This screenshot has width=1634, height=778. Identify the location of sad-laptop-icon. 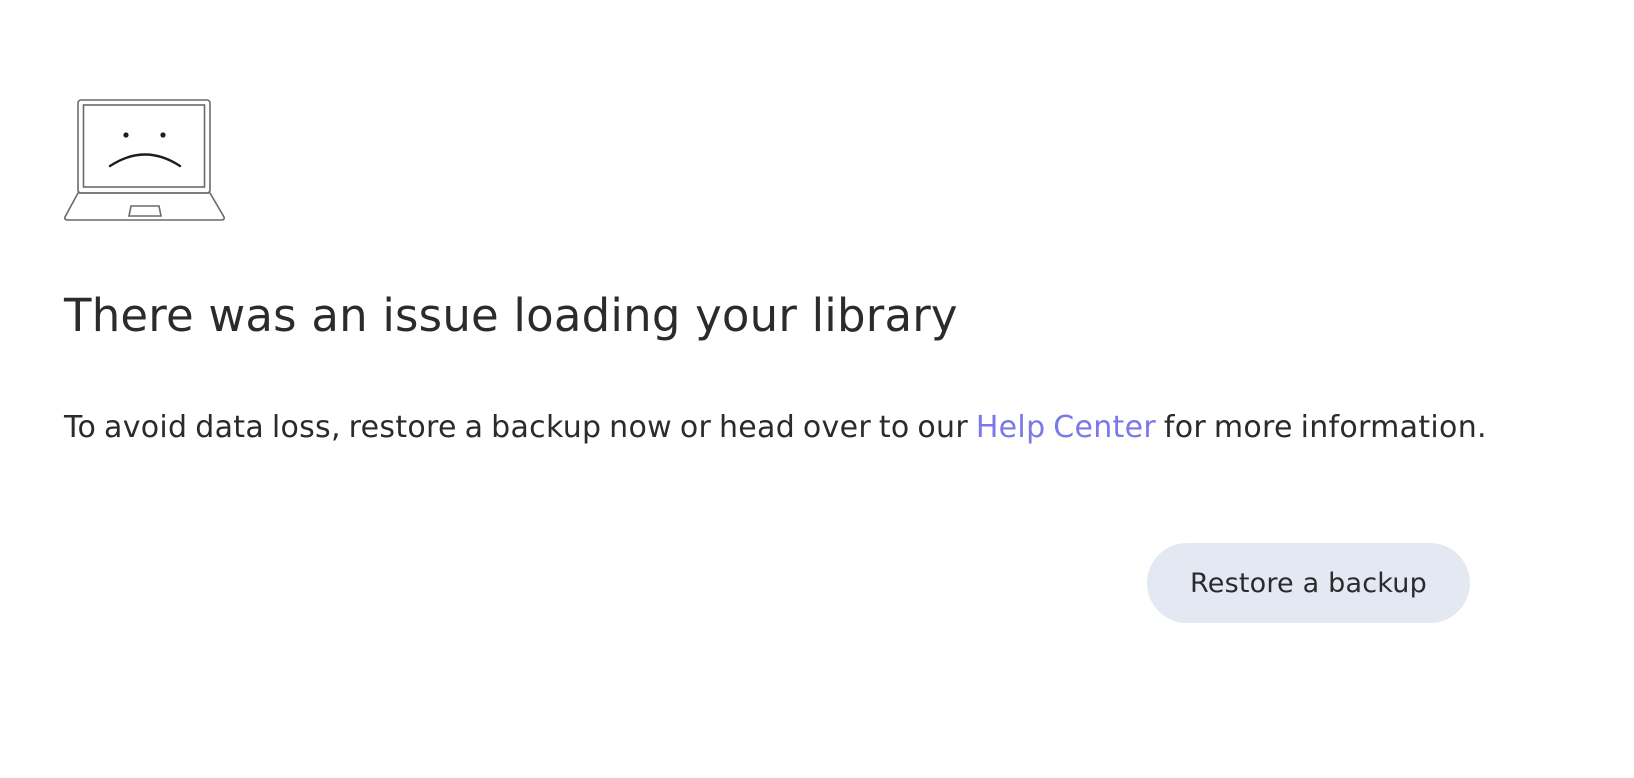
(145, 161).